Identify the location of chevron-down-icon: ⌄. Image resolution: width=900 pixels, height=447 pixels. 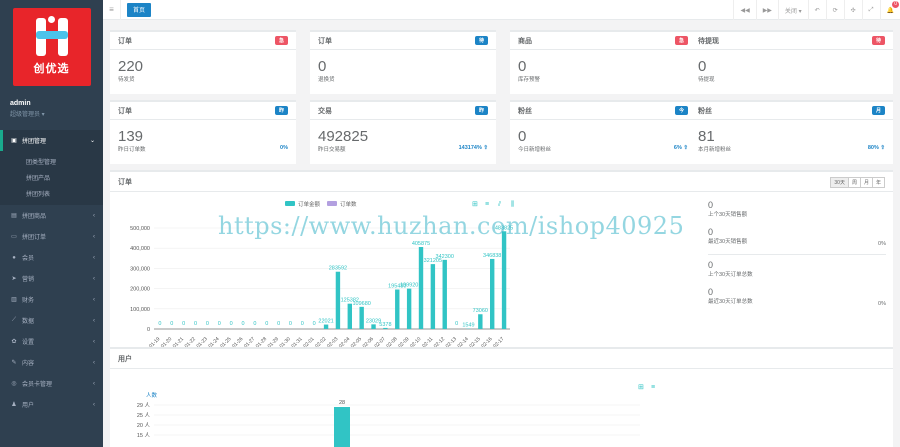
(92, 141).